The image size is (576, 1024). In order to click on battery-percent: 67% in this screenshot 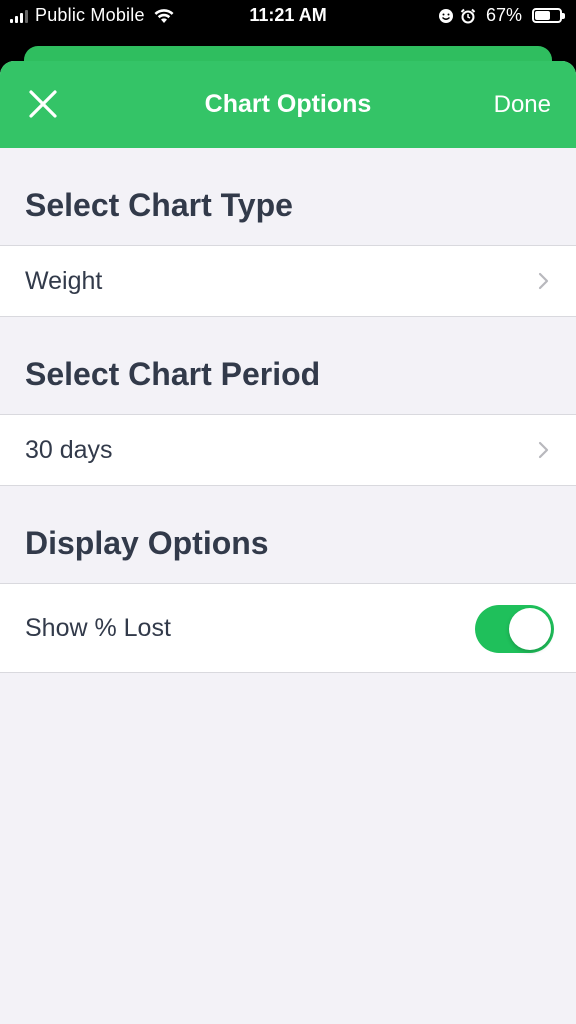, I will do `click(503, 15)`.